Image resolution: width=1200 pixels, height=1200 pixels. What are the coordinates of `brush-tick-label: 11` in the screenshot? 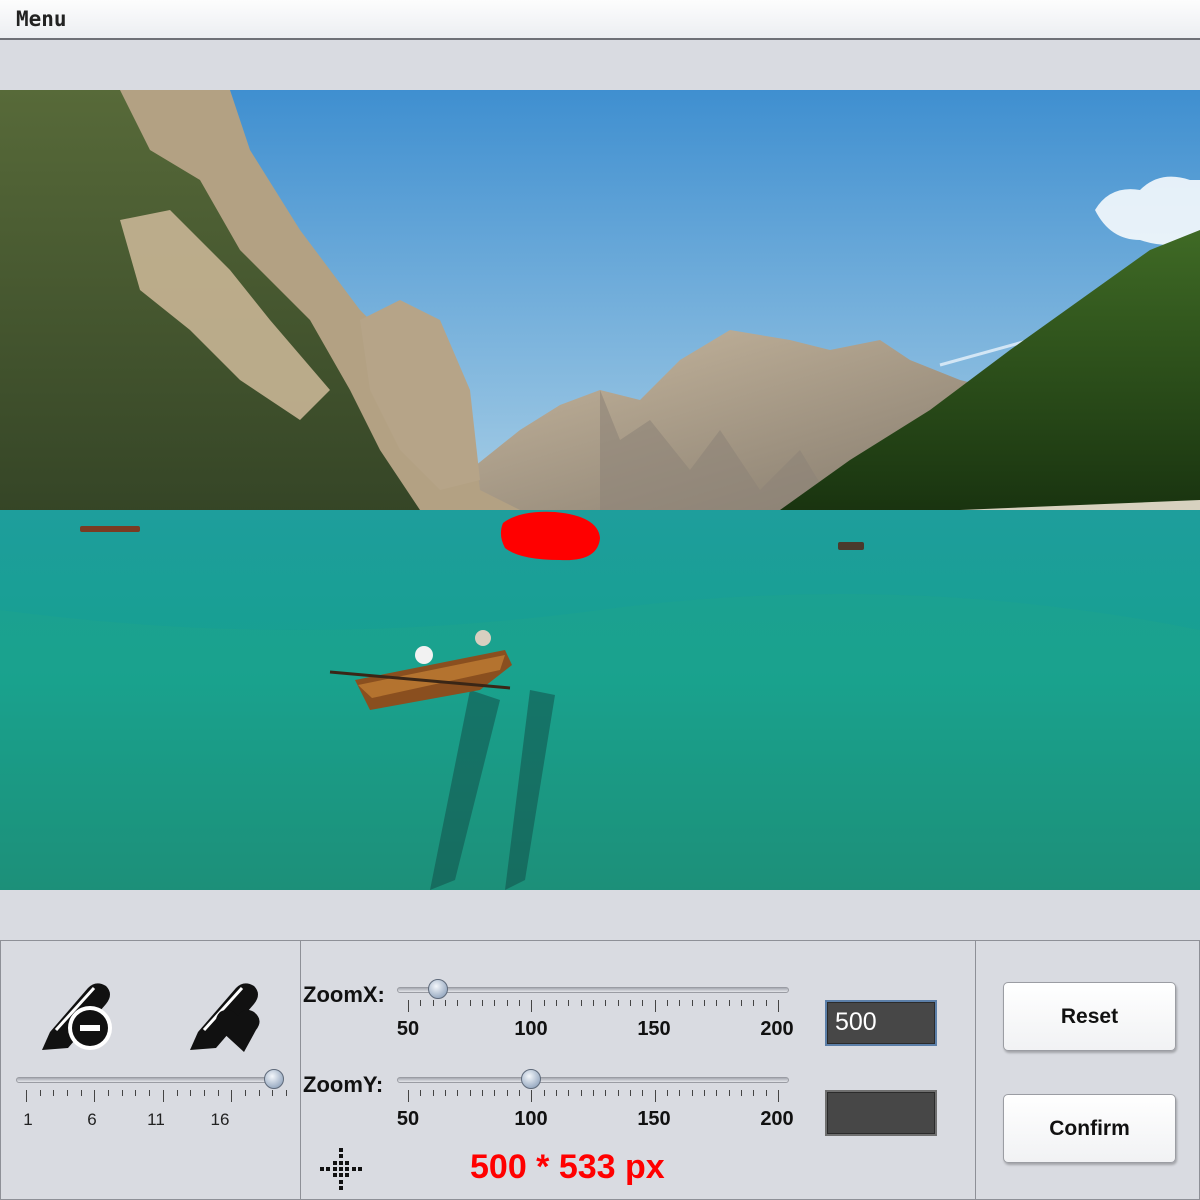 It's located at (156, 1119).